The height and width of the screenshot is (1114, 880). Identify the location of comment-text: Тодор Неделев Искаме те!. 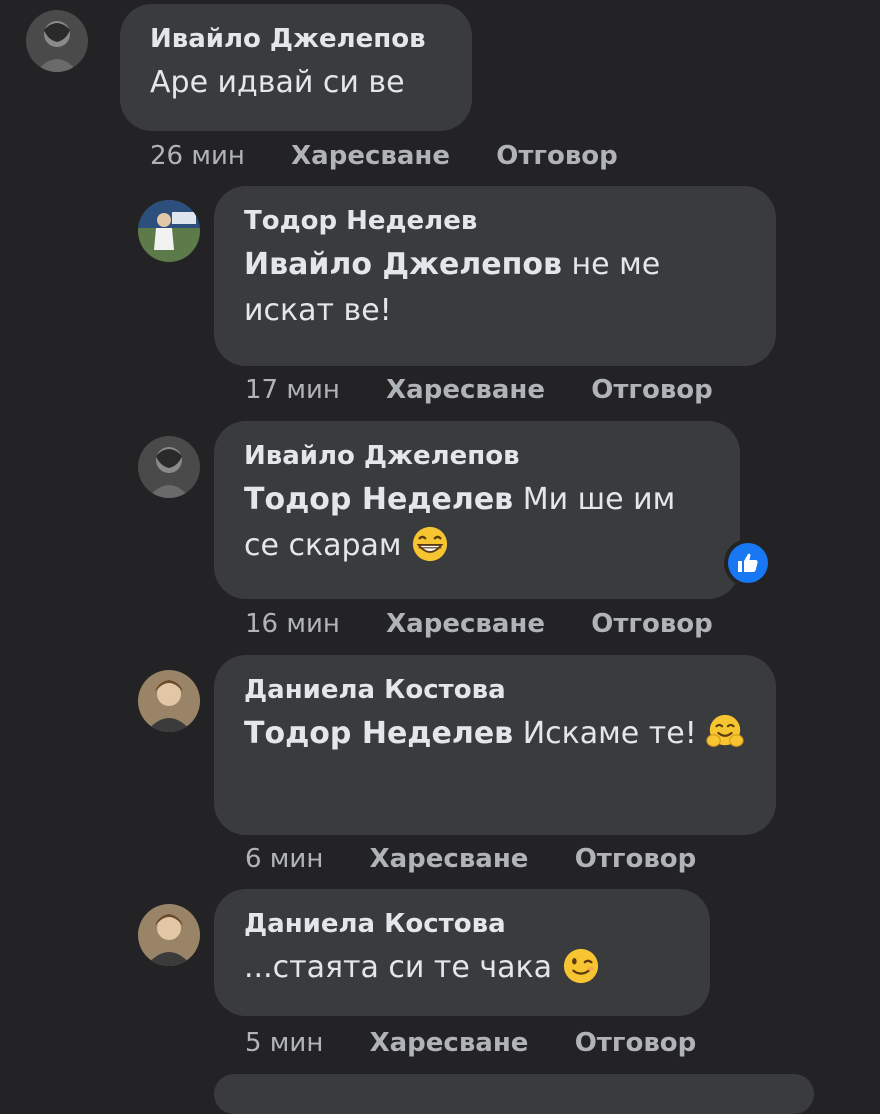
(495, 734).